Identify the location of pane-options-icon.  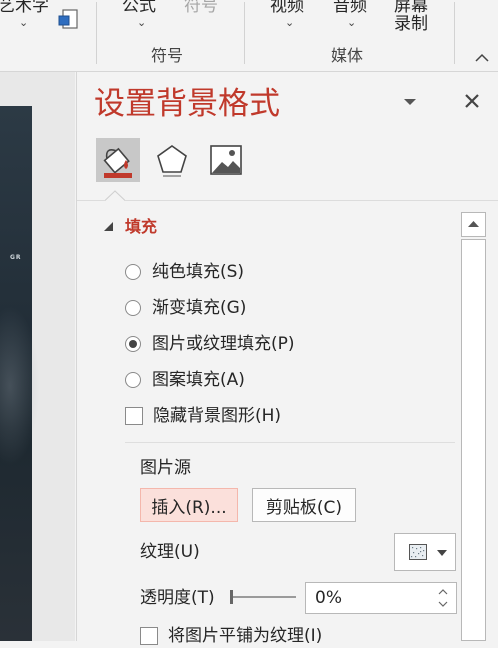
(410, 102).